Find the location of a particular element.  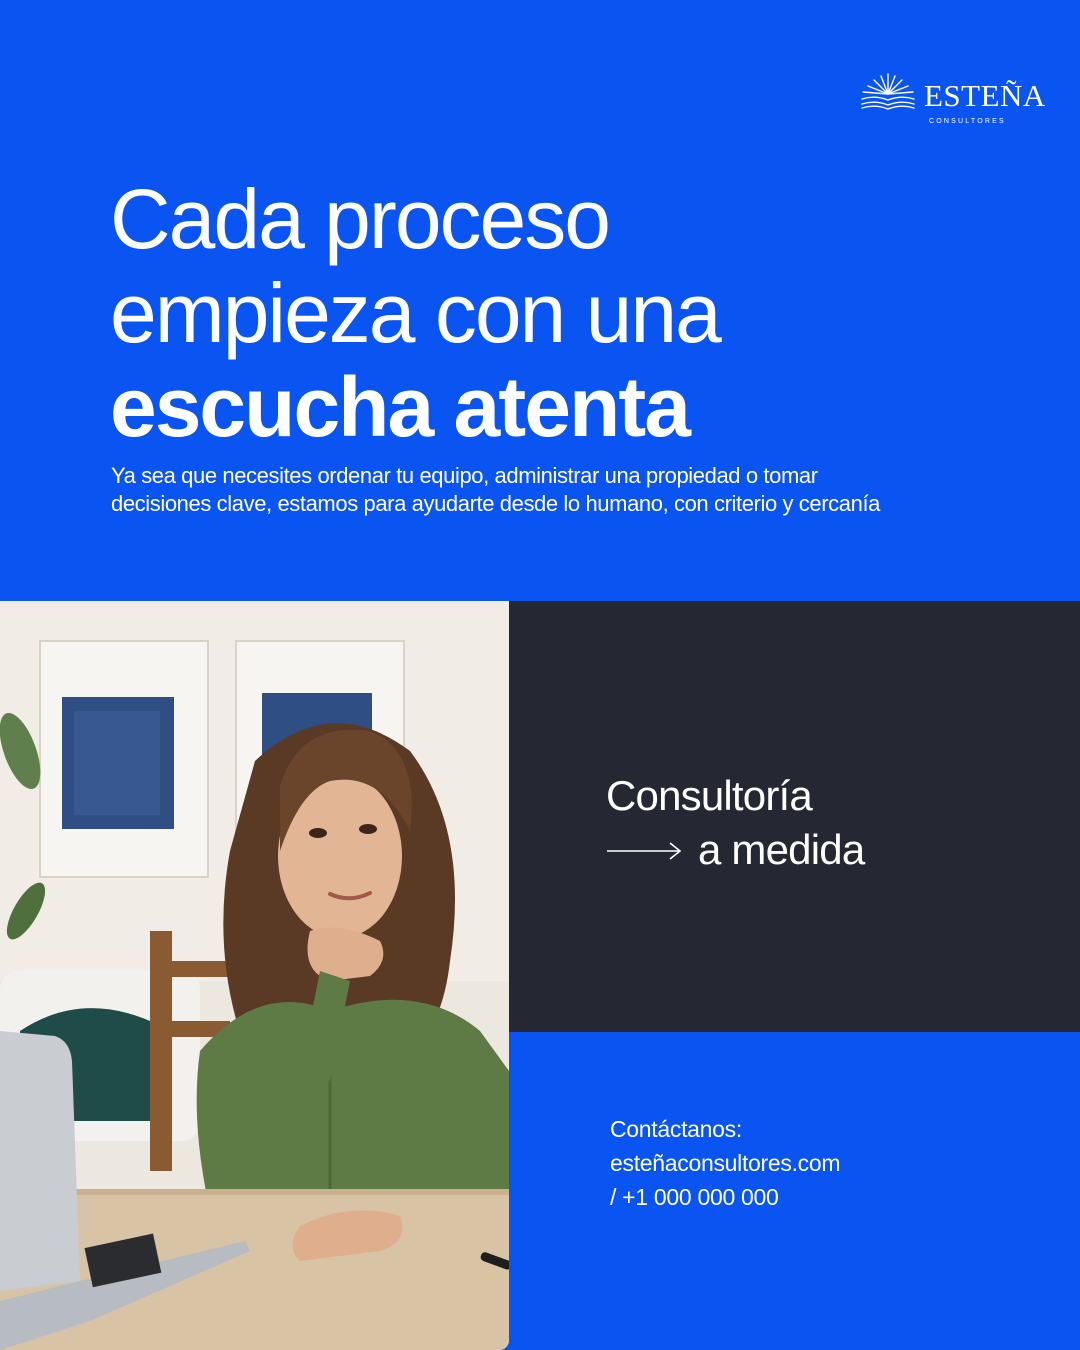

long-arrow-right-icon is located at coordinates (644, 851).